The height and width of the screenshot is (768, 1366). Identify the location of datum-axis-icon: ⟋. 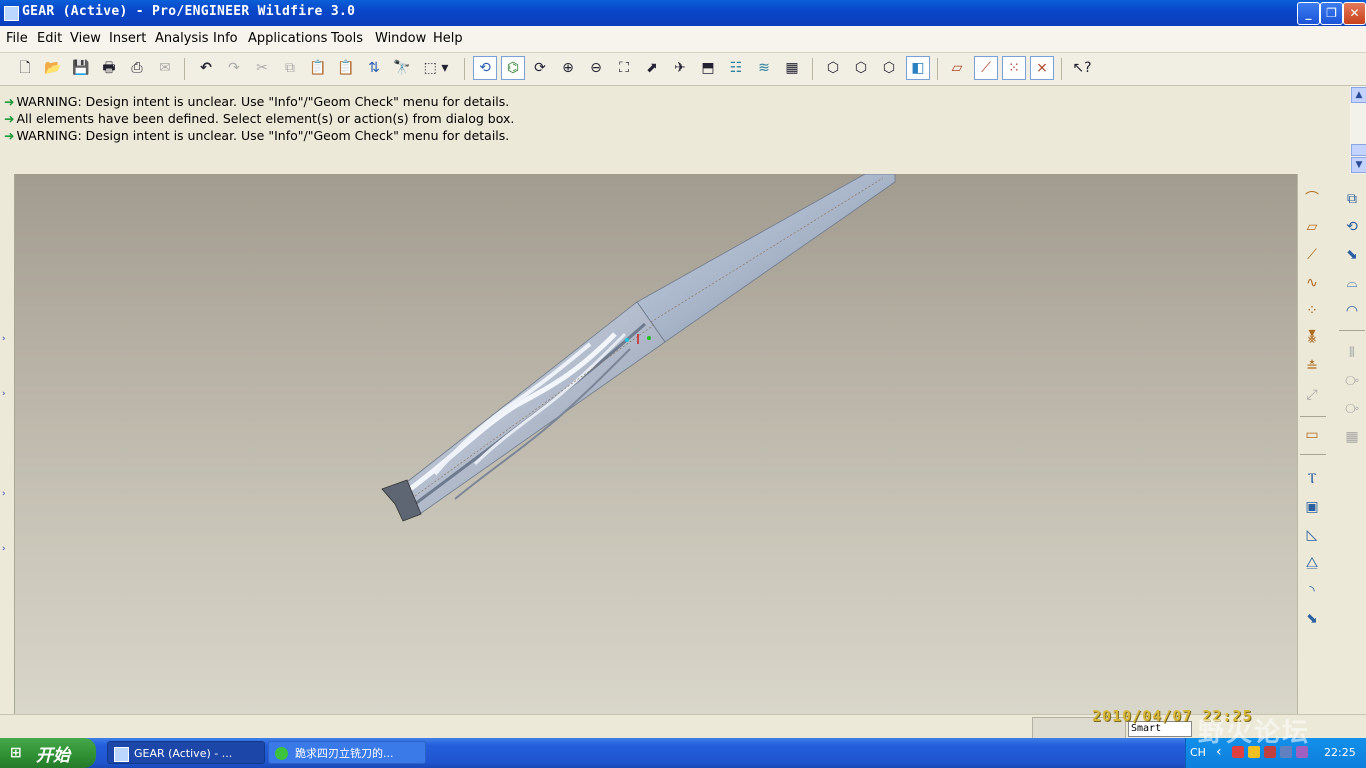
(1312, 255).